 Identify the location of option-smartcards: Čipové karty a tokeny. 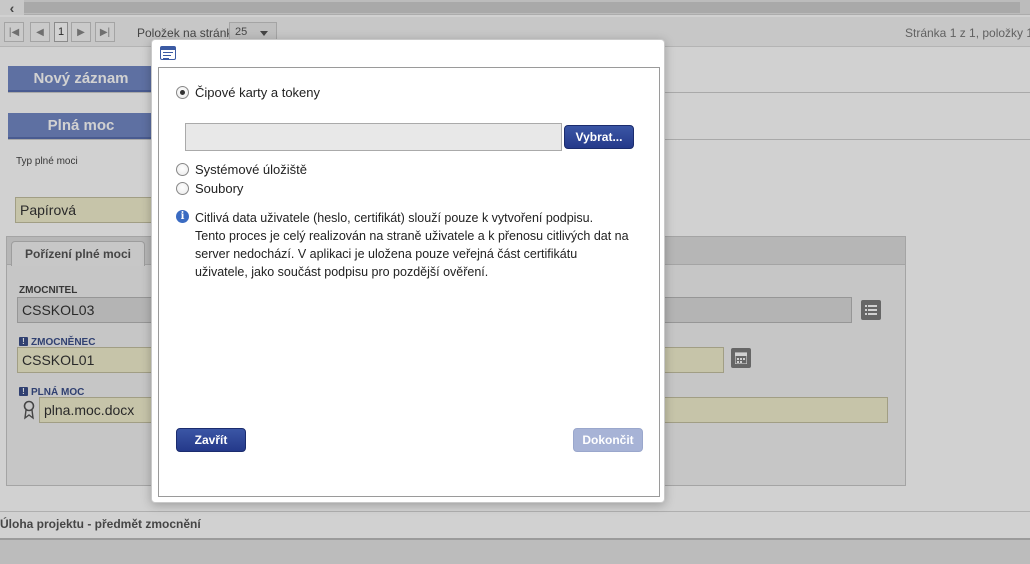
(248, 92).